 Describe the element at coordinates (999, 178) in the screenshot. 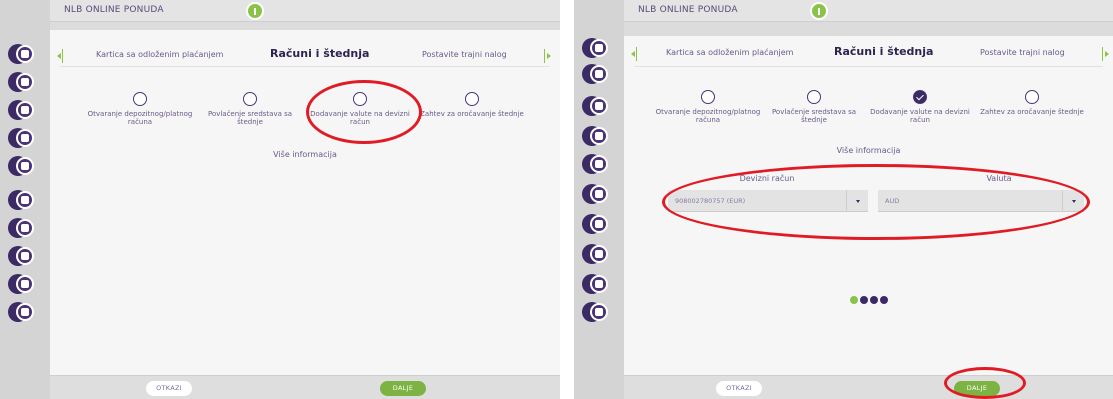

I see `currency-label: Valuta` at that location.